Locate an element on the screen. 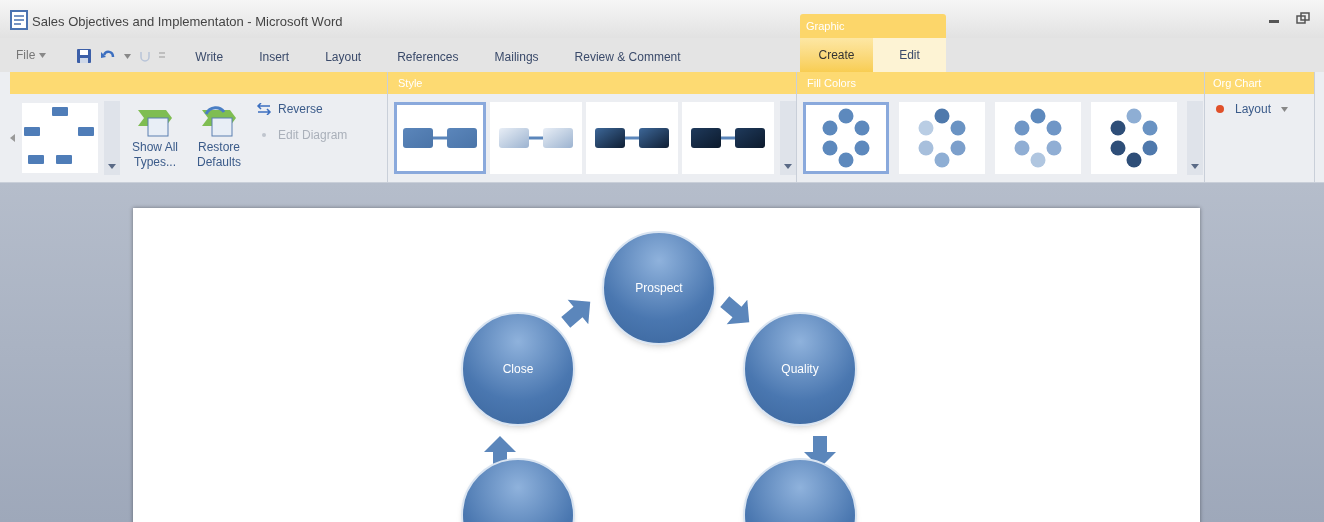 Image resolution: width=1324 pixels, height=522 pixels. window-title: Sales Objectives and Implementaton - Microsoft Word is located at coordinates (187, 22).